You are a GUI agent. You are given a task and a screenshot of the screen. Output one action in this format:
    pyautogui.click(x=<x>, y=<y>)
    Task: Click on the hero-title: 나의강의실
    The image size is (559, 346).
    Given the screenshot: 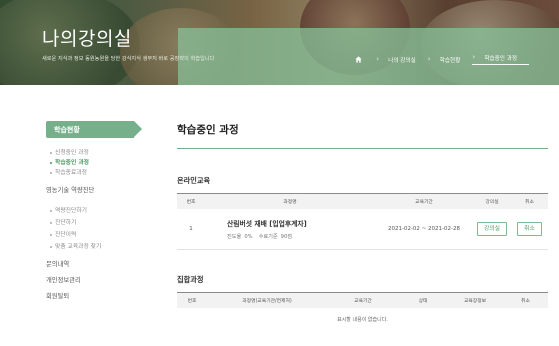 What is the action you would take?
    pyautogui.click(x=87, y=39)
    